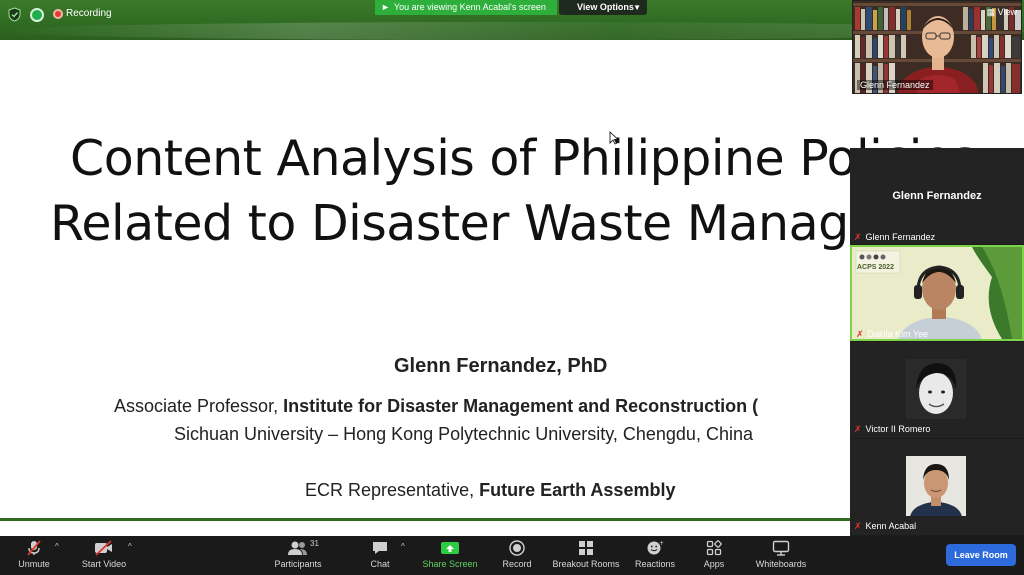  What do you see at coordinates (34, 564) in the screenshot?
I see `unmute-label: Unmute` at bounding box center [34, 564].